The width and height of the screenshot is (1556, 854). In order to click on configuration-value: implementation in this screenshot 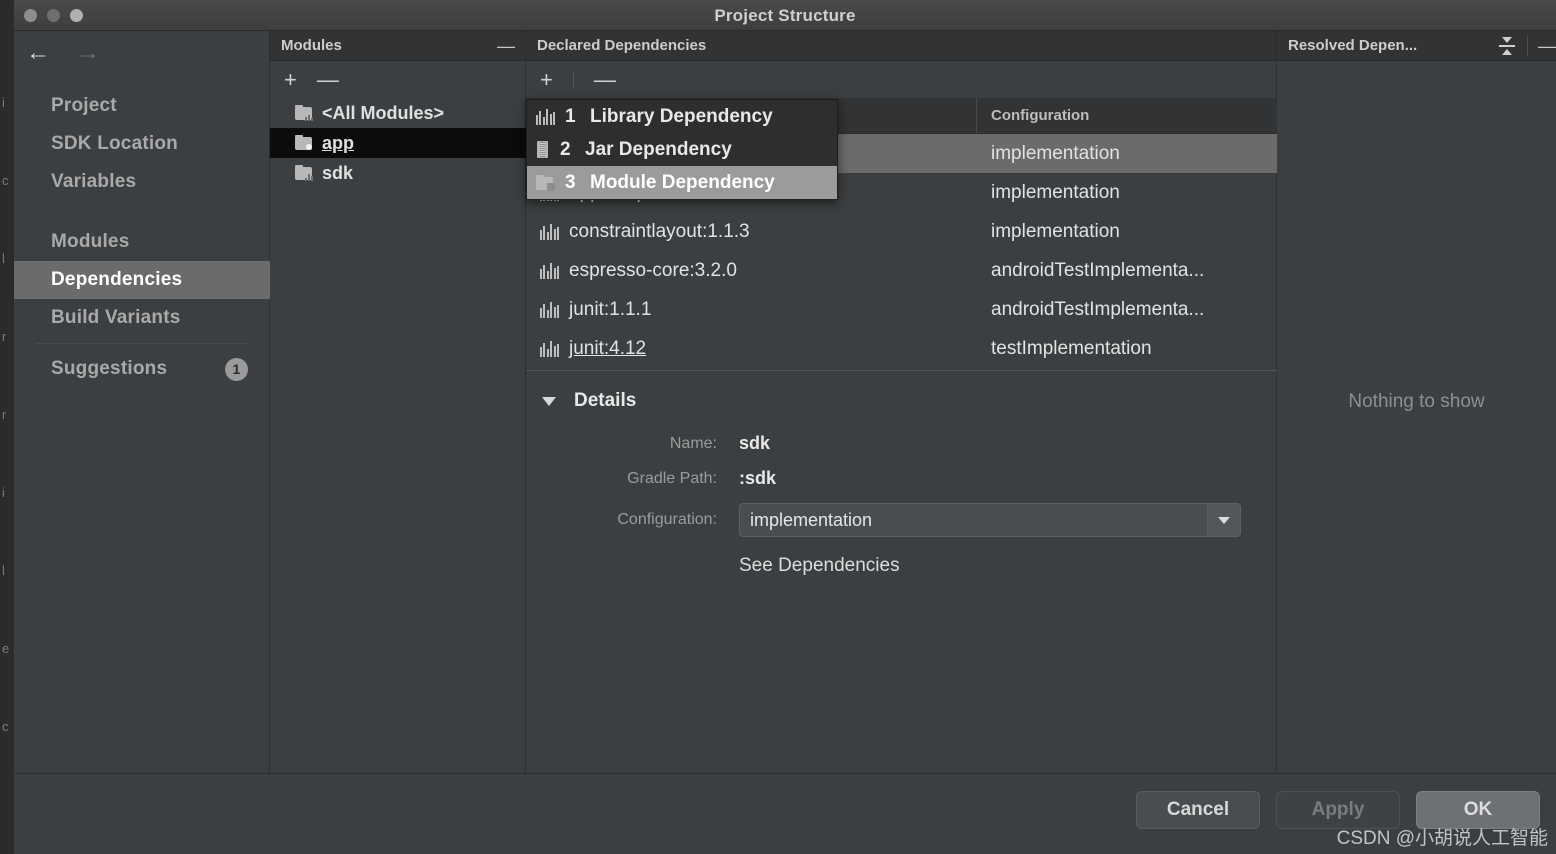, I will do `click(811, 519)`.